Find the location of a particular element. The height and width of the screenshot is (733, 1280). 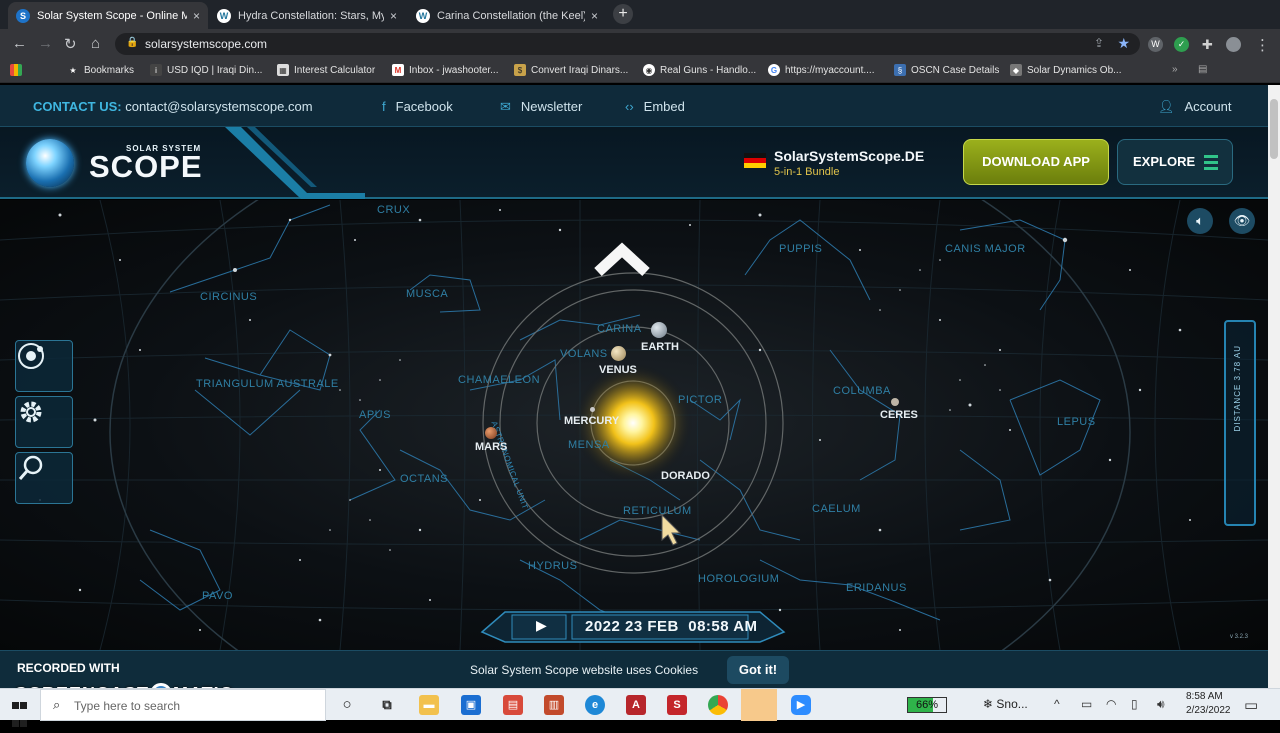

eye-icon: 👁︎ is located at coordinates (1242, 221).